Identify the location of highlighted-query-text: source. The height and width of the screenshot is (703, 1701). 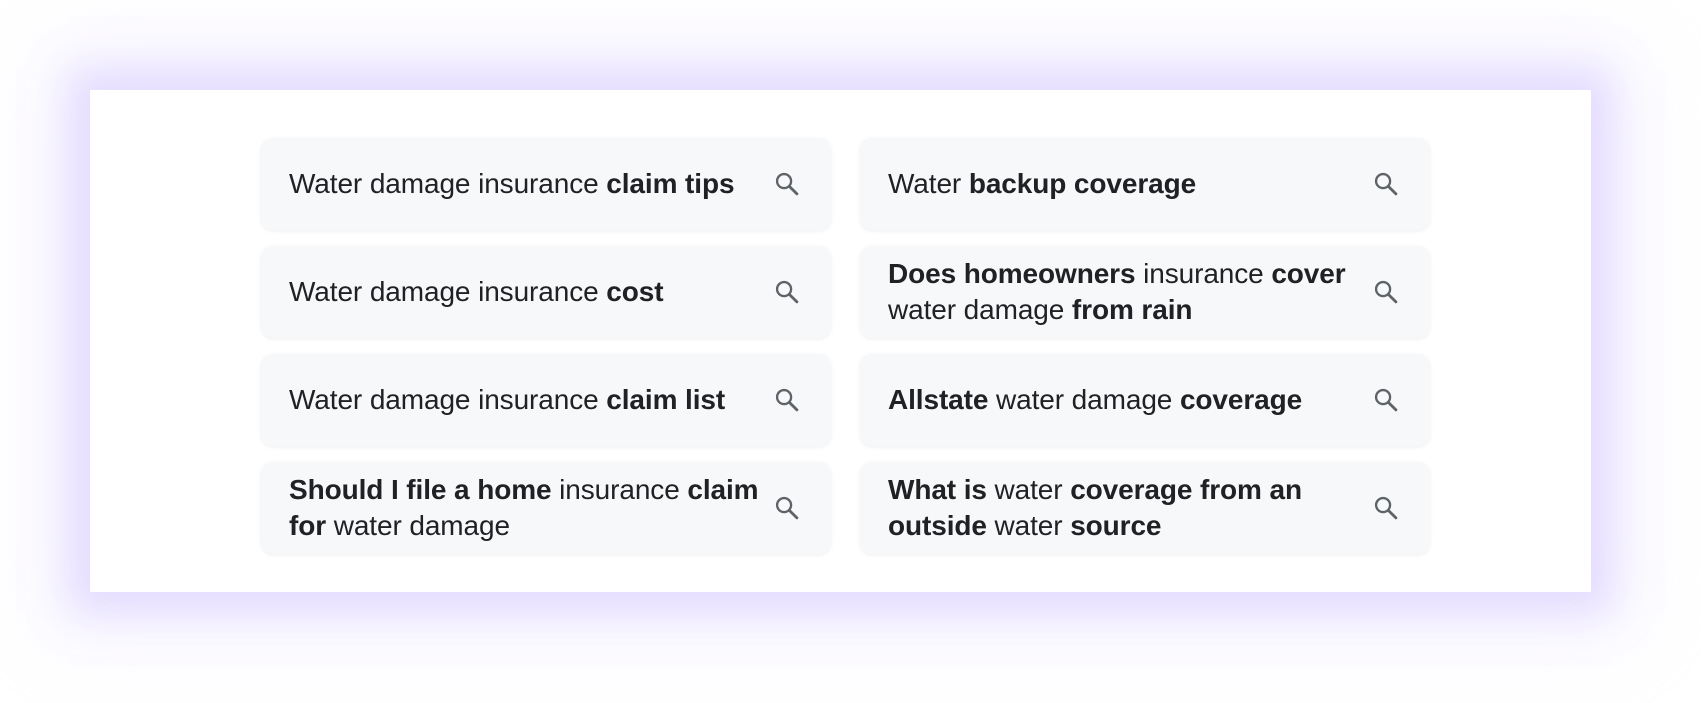
(1116, 525).